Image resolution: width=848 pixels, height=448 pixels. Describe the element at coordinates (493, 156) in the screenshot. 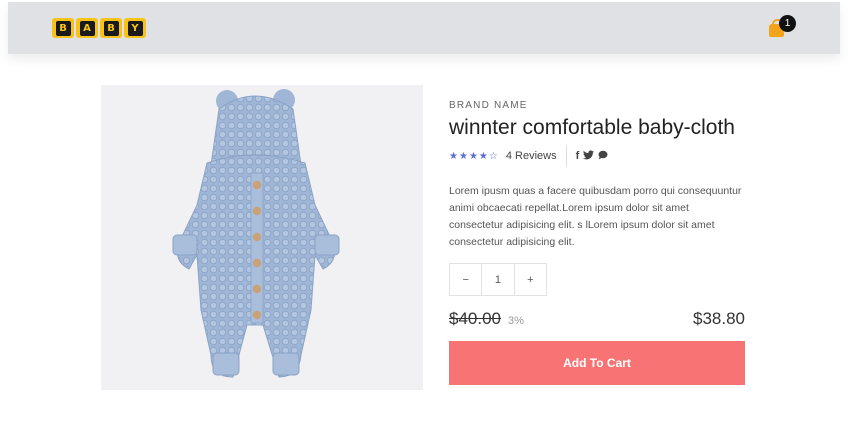

I see `star-outline-icon: ☆` at that location.